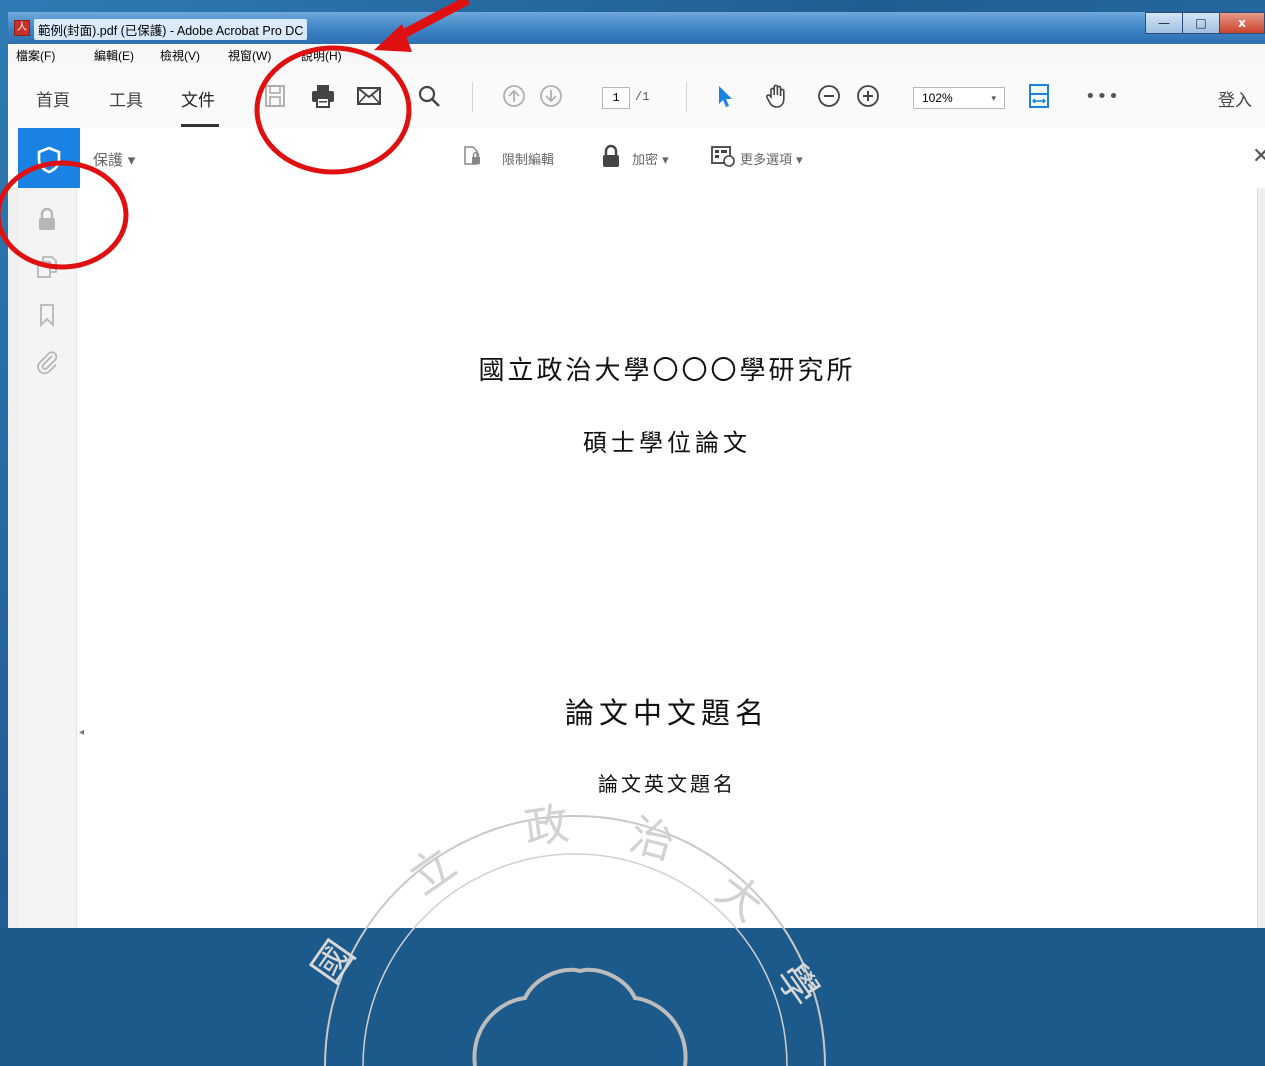  I want to click on page-up-icon, so click(514, 96).